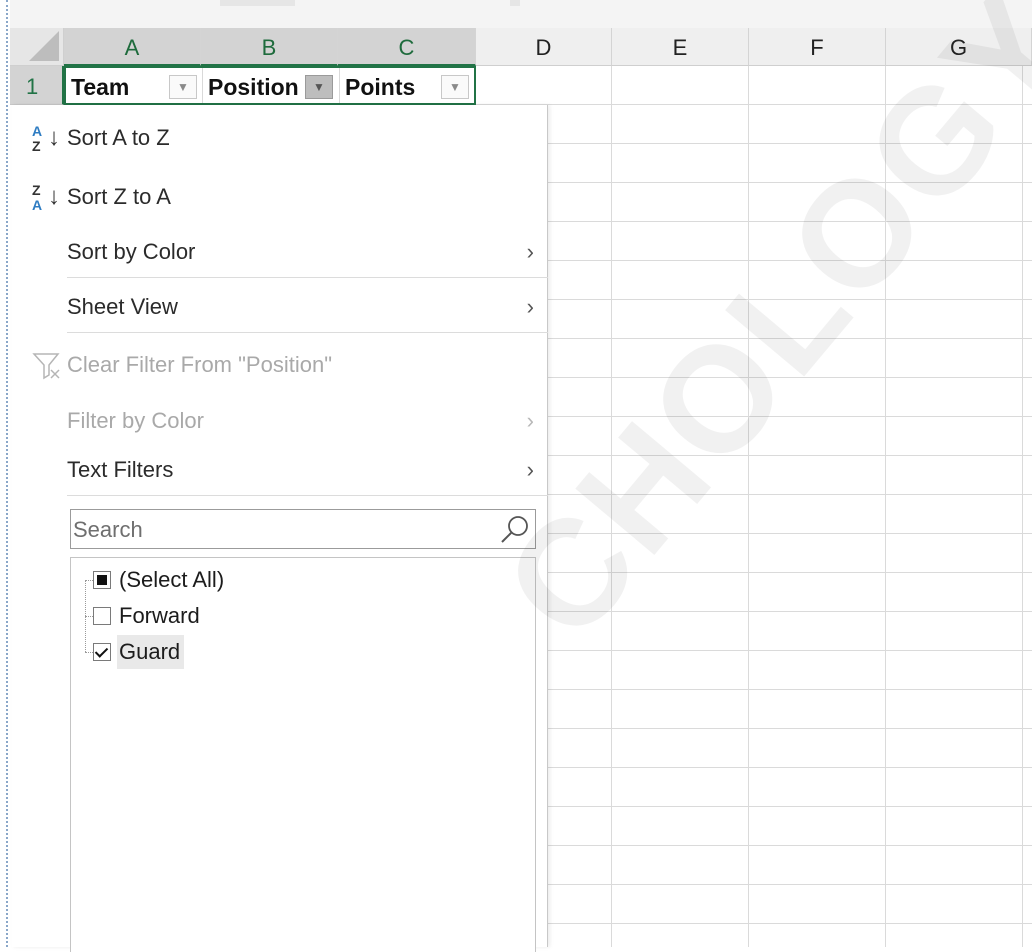 This screenshot has width=1032, height=952. I want to click on filter-search-box, so click(303, 529).